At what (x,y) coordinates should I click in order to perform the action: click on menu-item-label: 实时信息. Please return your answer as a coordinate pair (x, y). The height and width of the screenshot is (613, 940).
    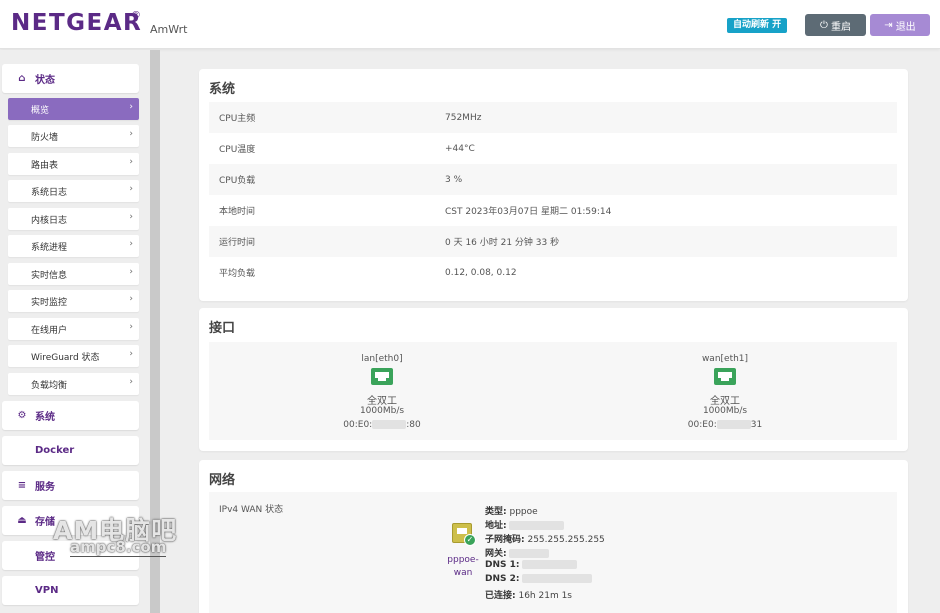
    Looking at the image, I should click on (49, 275).